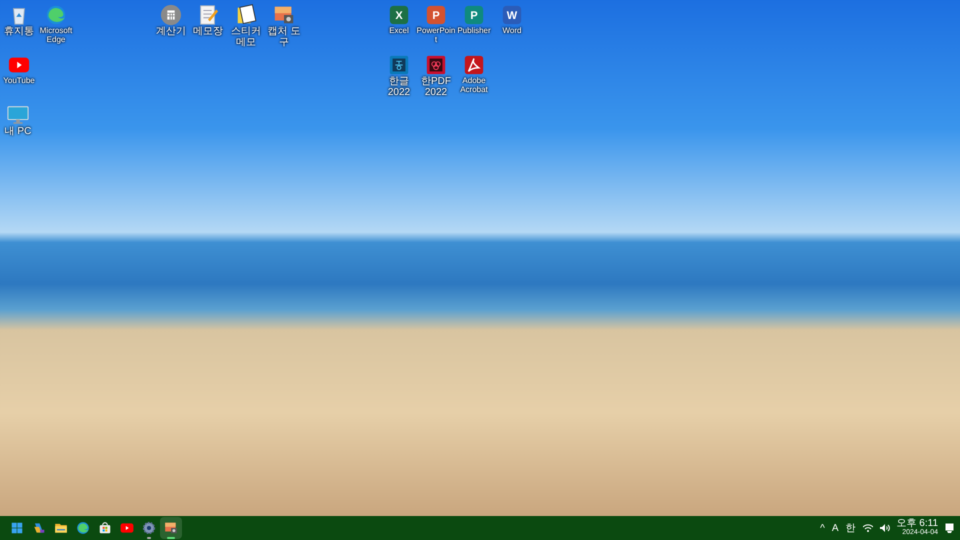  Describe the element at coordinates (171, 15) in the screenshot. I see `calculator-app-icon` at that location.